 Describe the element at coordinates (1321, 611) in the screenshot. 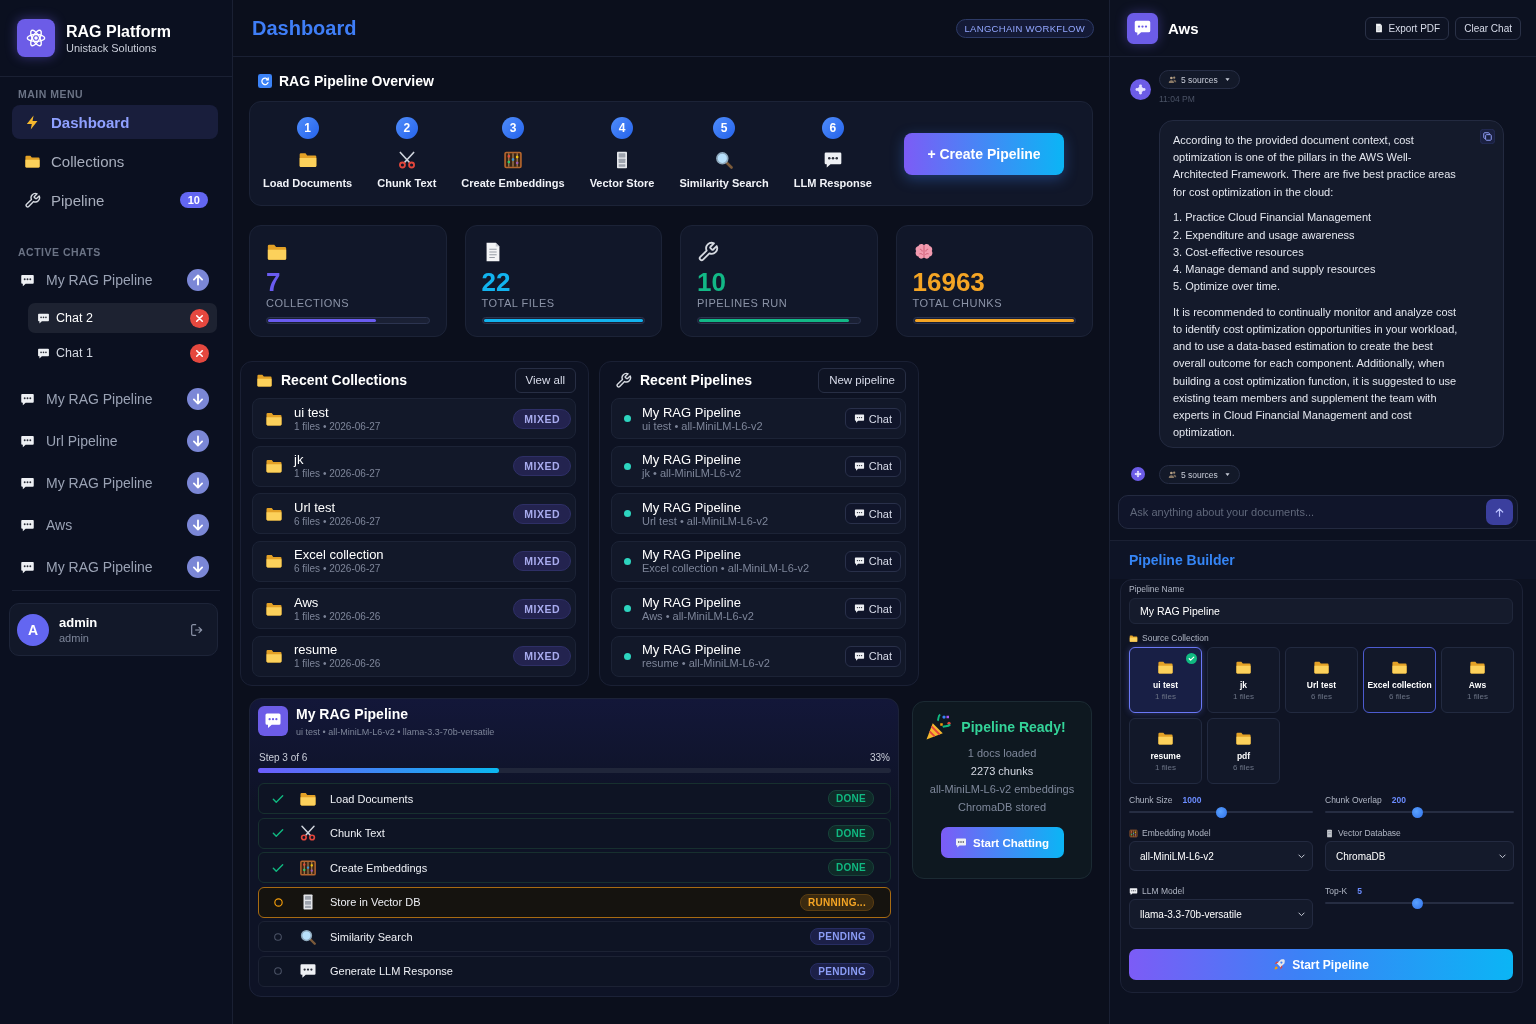

I see `text-input: My RAG Pipeline` at that location.